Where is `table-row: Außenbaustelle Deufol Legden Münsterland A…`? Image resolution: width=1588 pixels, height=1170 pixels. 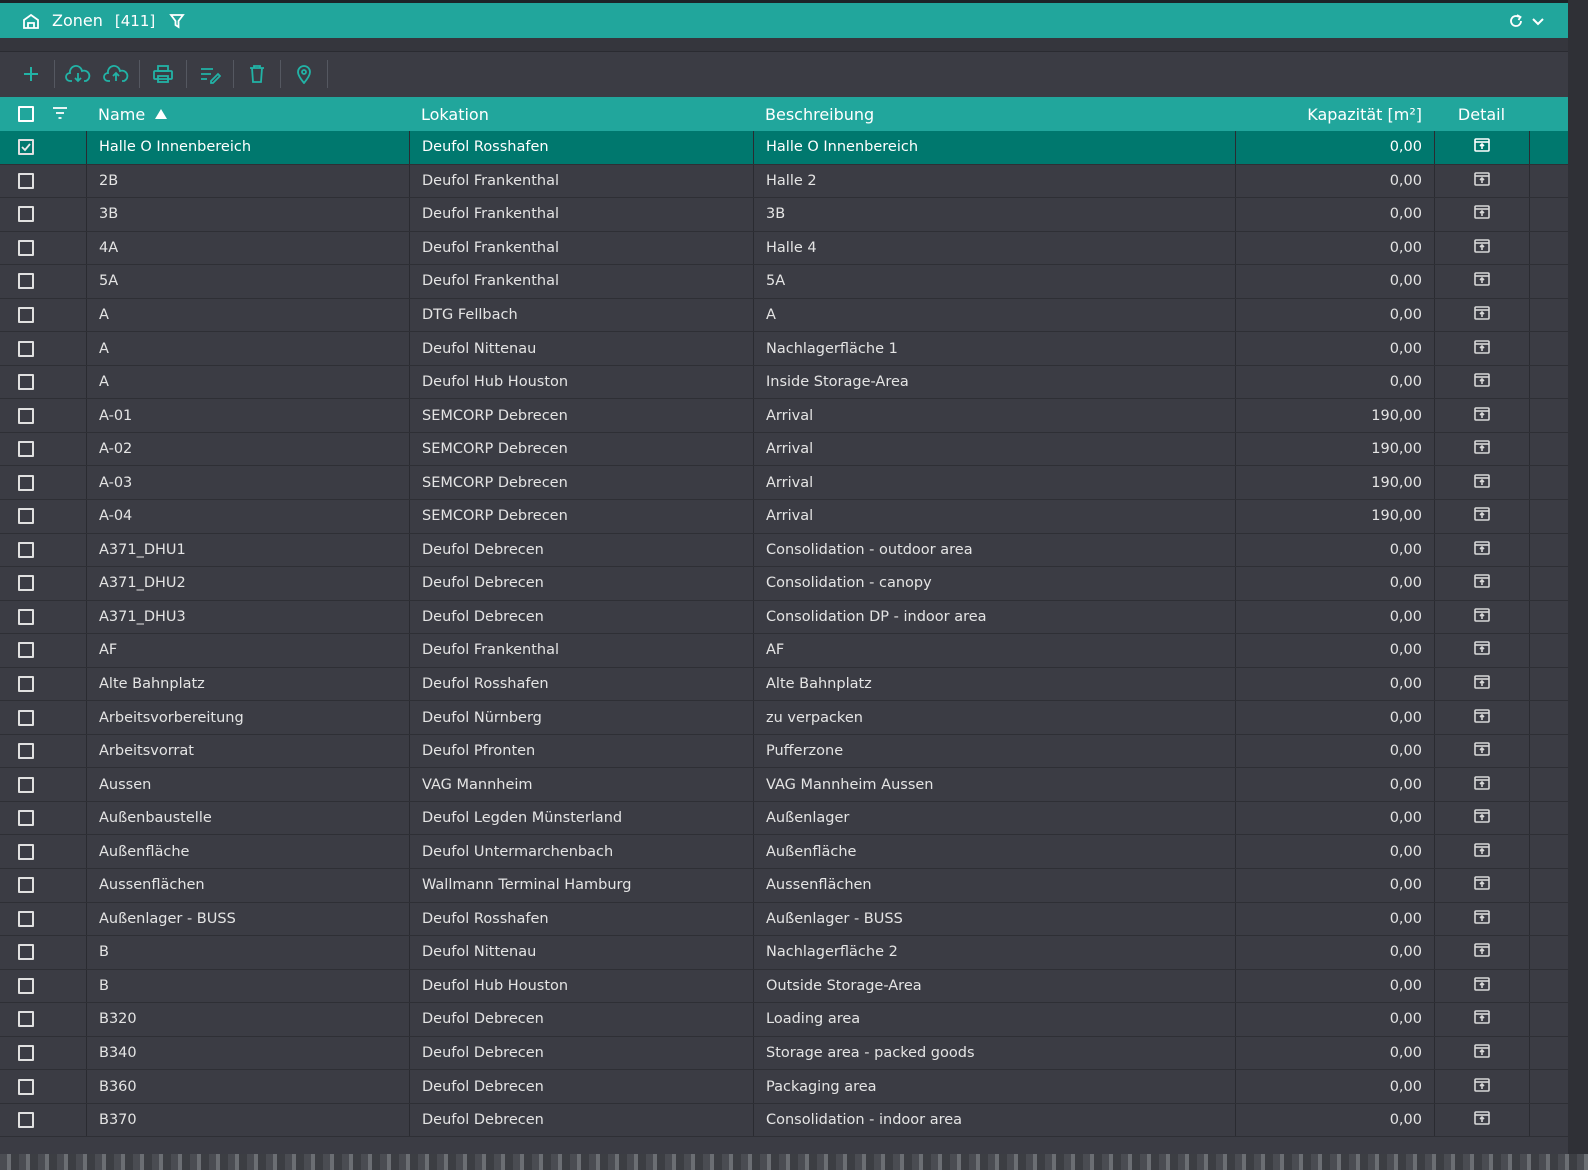
table-row: Außenbaustelle Deufol Legden Münsterland A… is located at coordinates (784, 818).